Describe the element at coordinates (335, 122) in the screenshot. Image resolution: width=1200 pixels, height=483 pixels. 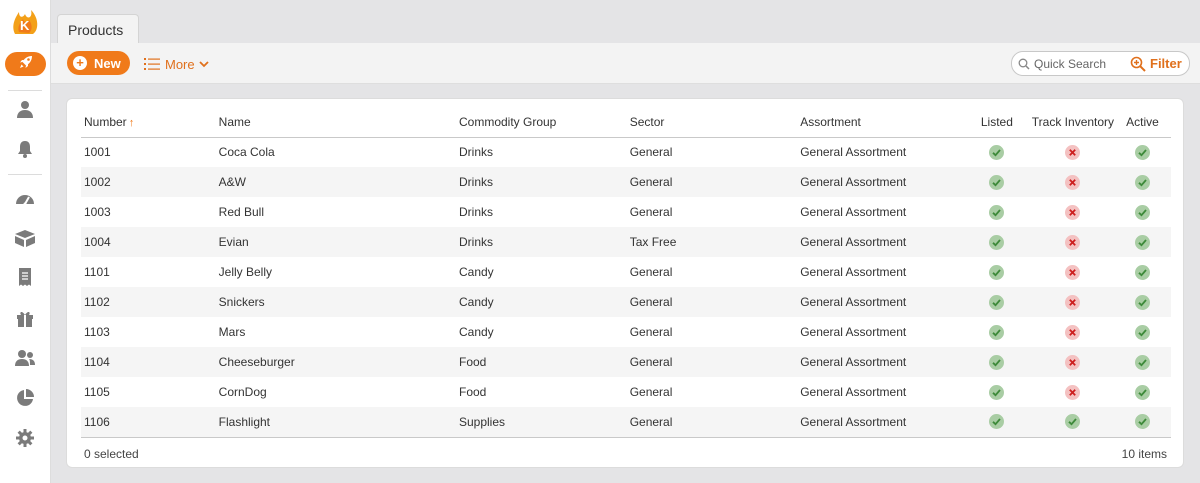
I see `column-header-name: Name` at that location.